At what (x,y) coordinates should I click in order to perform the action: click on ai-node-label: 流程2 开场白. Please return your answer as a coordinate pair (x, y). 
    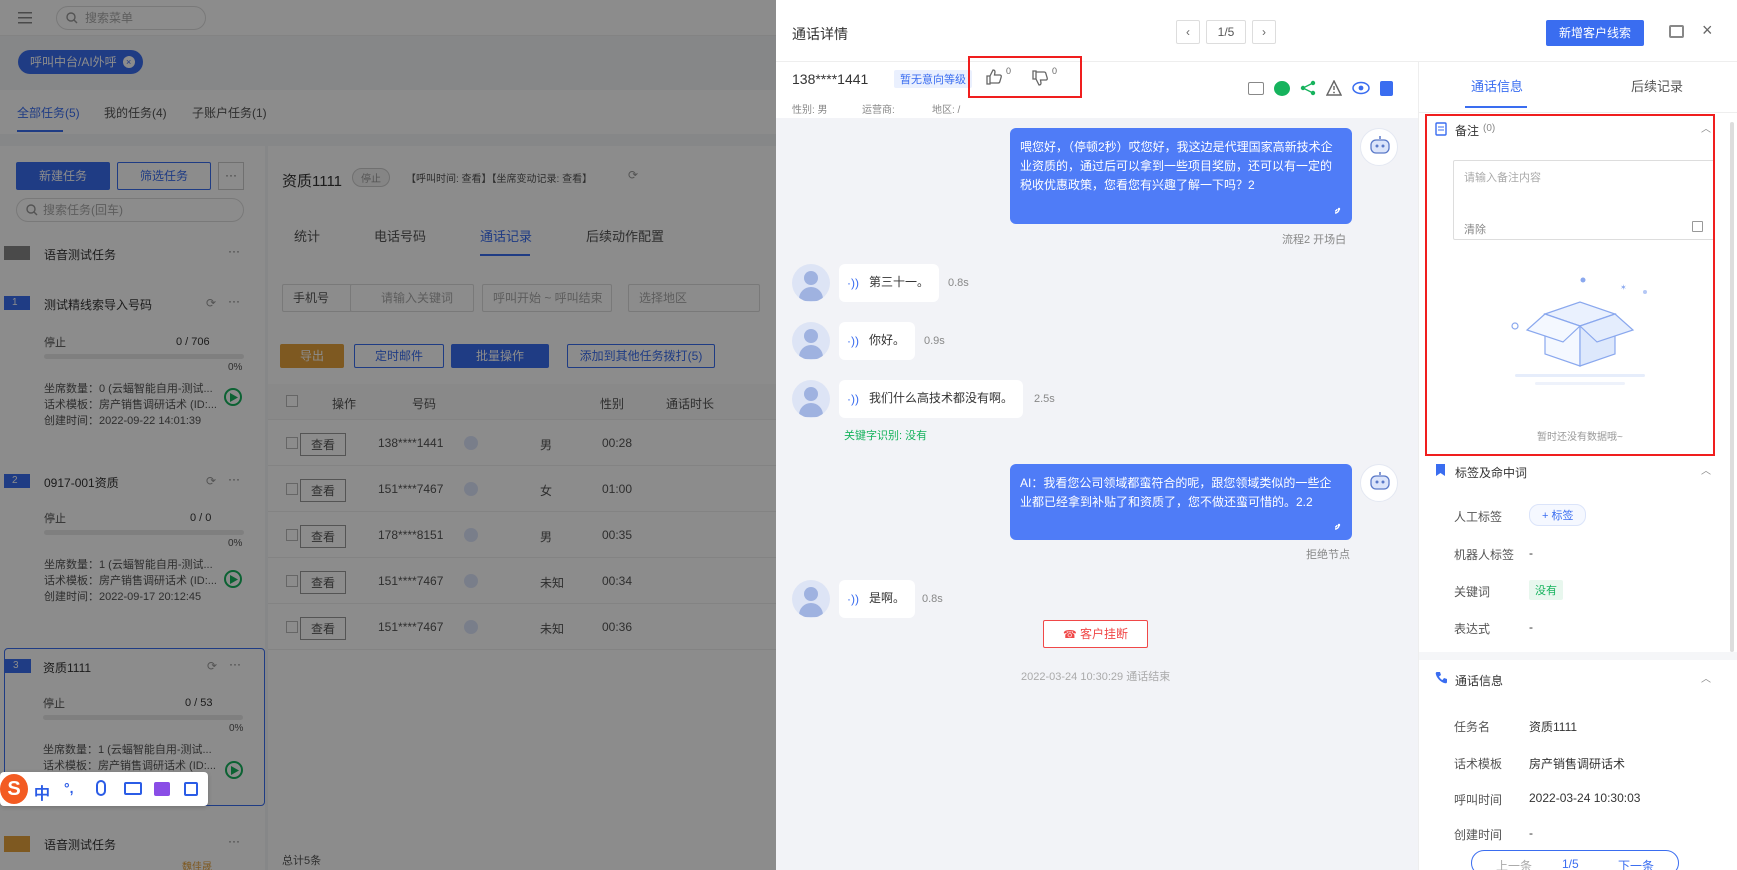
    Looking at the image, I should click on (1314, 240).